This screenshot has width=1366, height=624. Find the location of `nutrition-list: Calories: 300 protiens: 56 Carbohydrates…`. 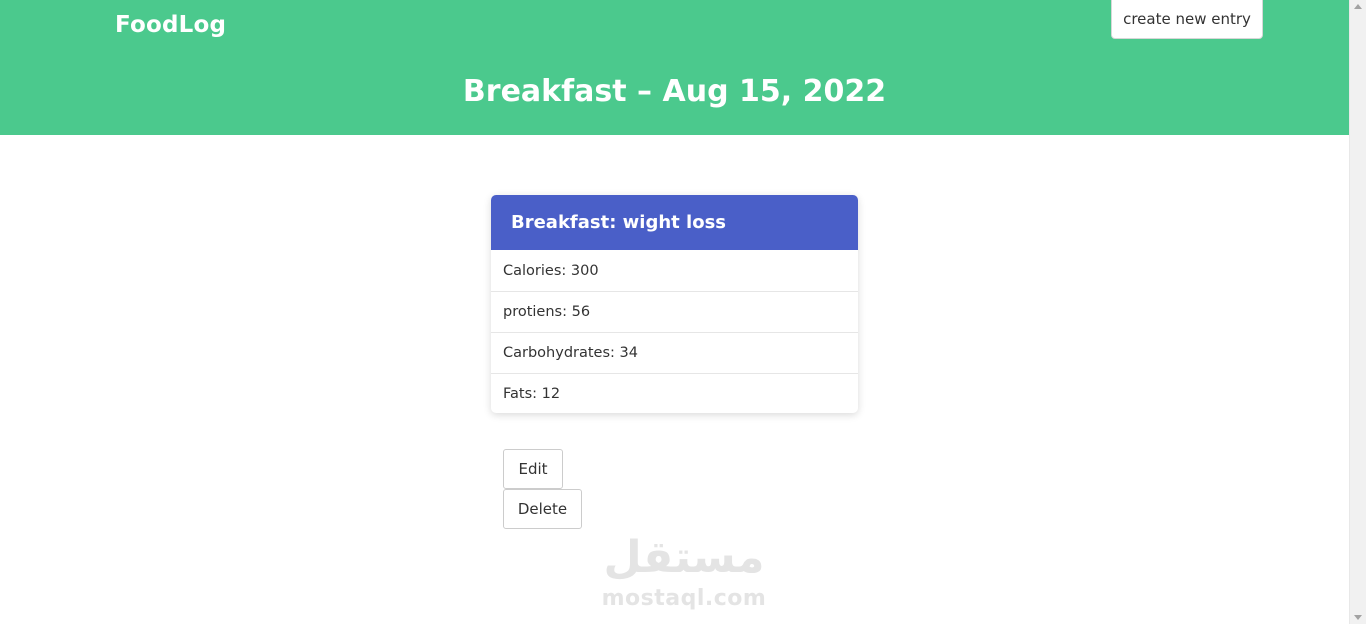

nutrition-list: Calories: 300 protiens: 56 Carbohydrates… is located at coordinates (674, 331).